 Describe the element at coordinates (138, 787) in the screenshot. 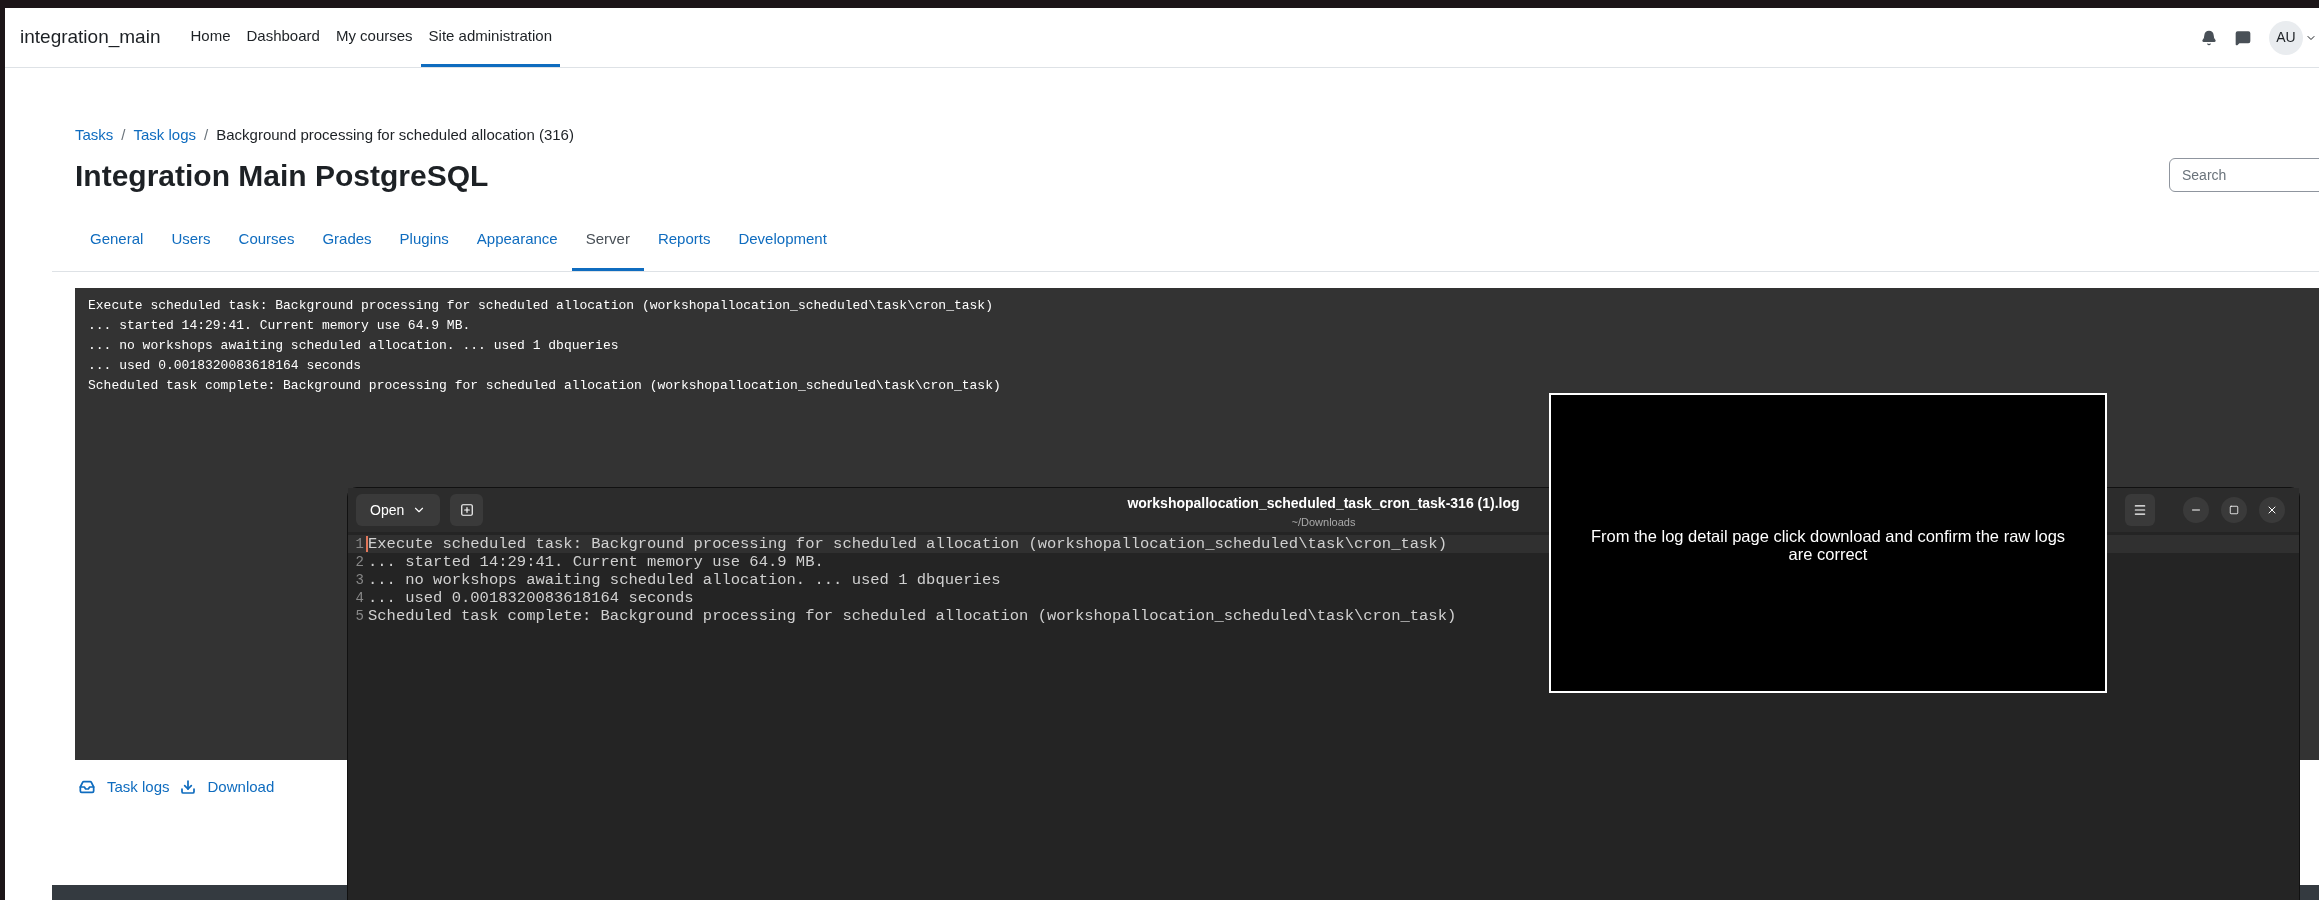

I see `footer-link: Task logs` at that location.